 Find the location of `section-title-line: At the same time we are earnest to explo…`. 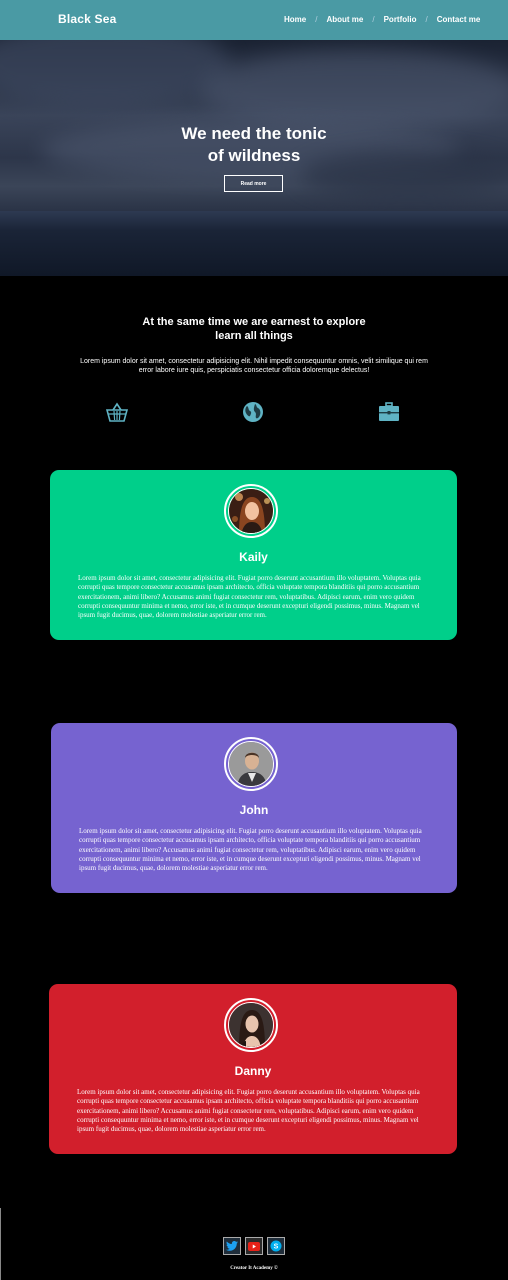

section-title-line: At the same time we are earnest to explo… is located at coordinates (254, 322).